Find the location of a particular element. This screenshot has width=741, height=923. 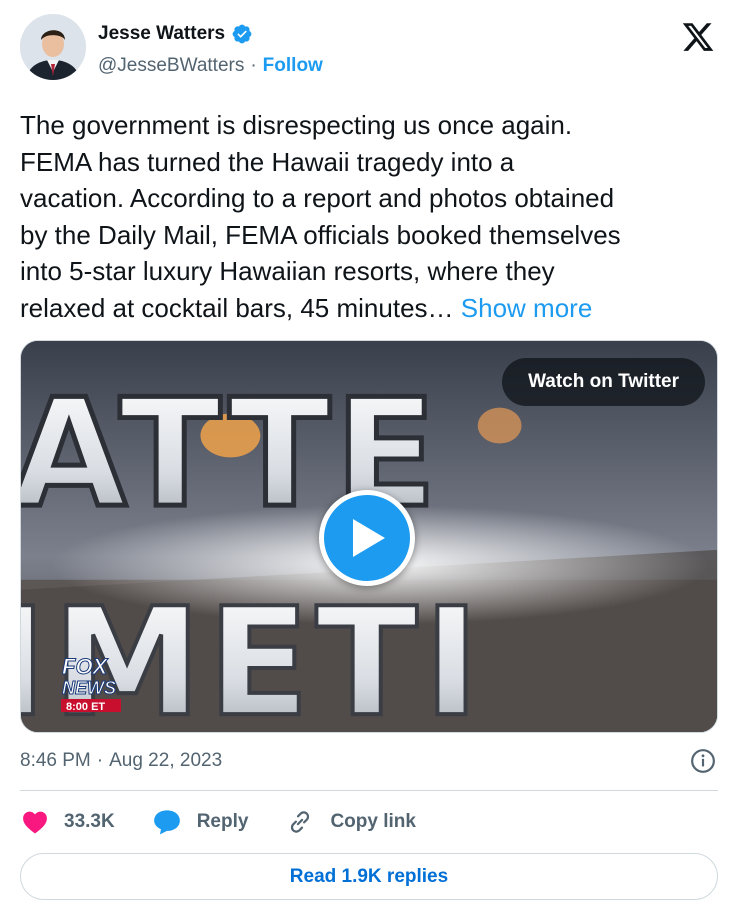

copy-link-label: Copy link is located at coordinates (373, 821).